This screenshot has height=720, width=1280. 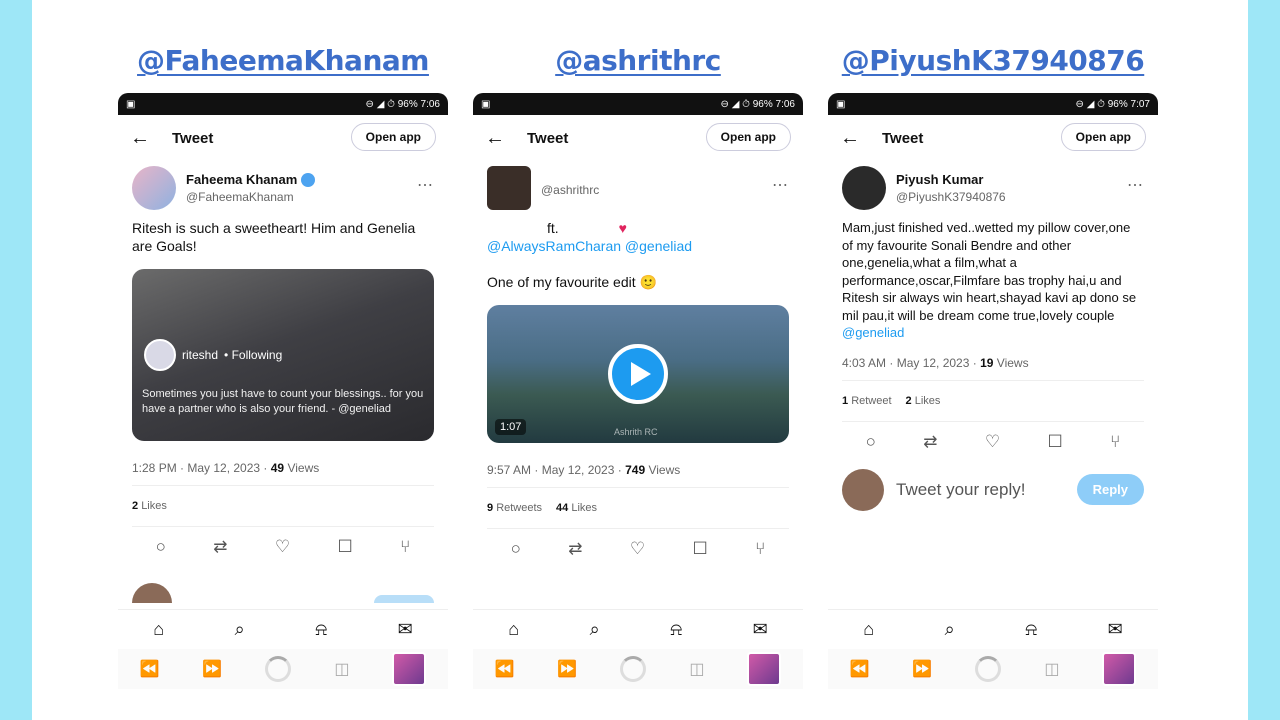 What do you see at coordinates (576, 508) in the screenshot?
I see `likes-stat: 44 Likes` at bounding box center [576, 508].